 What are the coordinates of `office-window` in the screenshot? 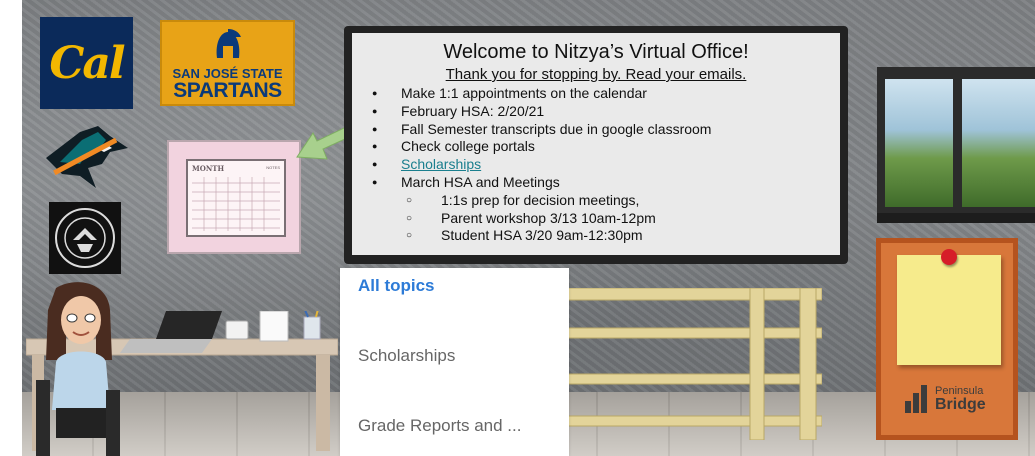 It's located at (956, 145).